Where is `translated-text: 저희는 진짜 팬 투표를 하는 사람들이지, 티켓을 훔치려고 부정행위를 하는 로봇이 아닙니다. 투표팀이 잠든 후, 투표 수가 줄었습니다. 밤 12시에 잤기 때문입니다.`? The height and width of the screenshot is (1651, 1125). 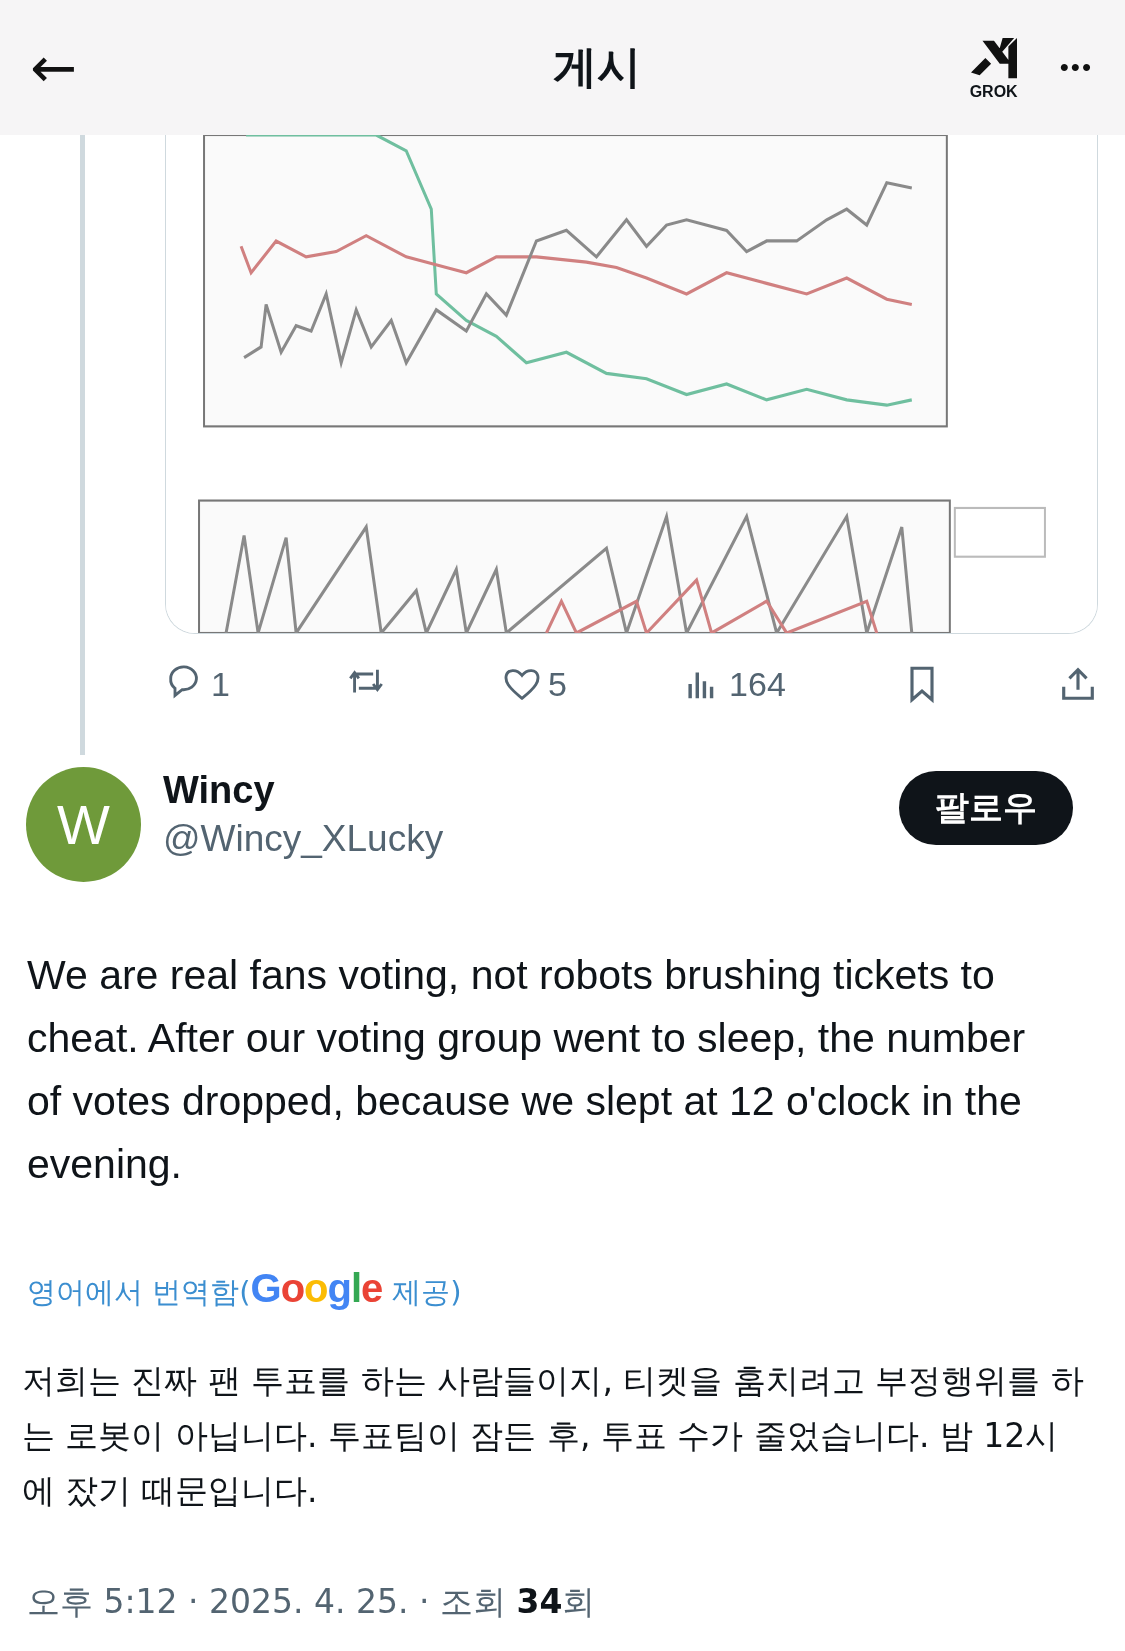
translated-text: 저희는 진짜 팬 투표를 하는 사람들이지, 티켓을 훔치려고 부정행위를 하는 로봇이 아닙니다. 투표팀이 잠든 후, 투표 수가 줄었습니다. 밤 12시에 잤기 때문입니다. is located at coordinates (553, 1436).